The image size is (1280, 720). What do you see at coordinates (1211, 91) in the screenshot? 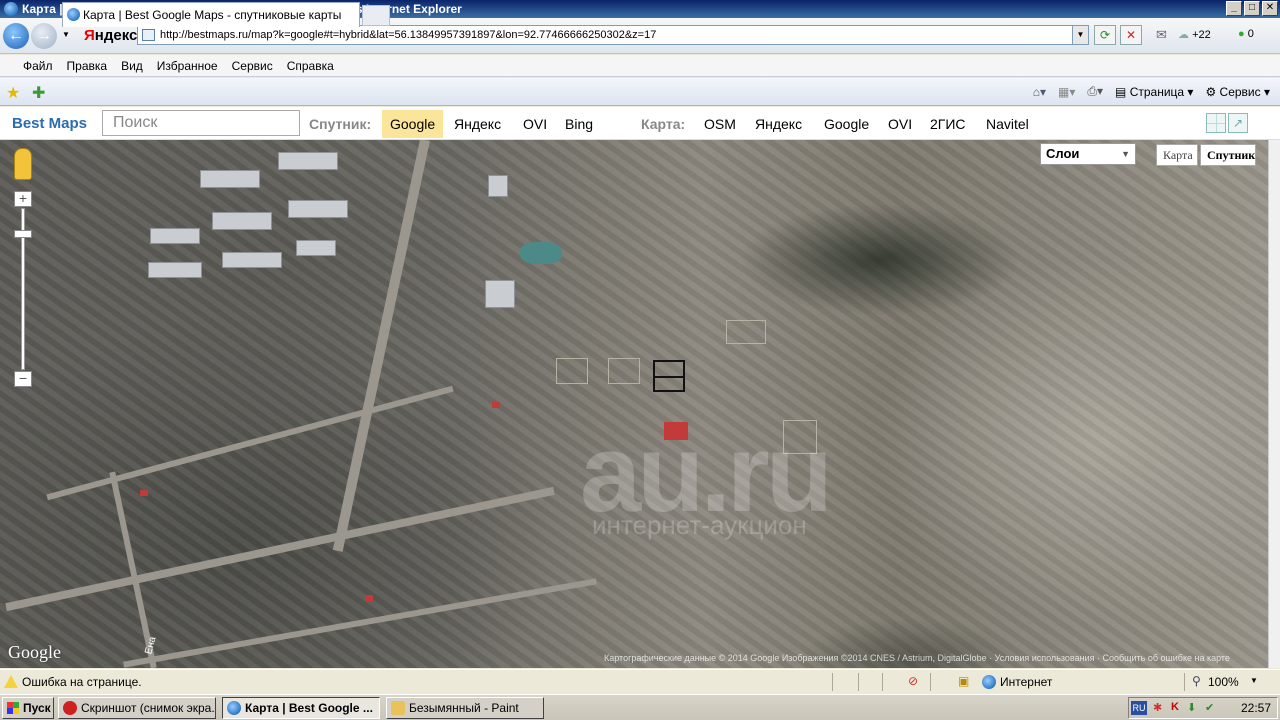
I see `gear-icon: ⚙` at bounding box center [1211, 91].